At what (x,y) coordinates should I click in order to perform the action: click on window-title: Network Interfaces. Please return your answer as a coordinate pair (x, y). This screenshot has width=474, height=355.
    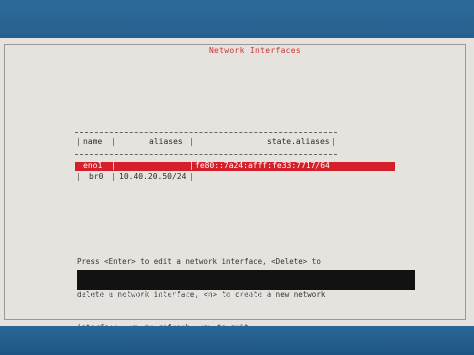
    Looking at the image, I should click on (255, 51).